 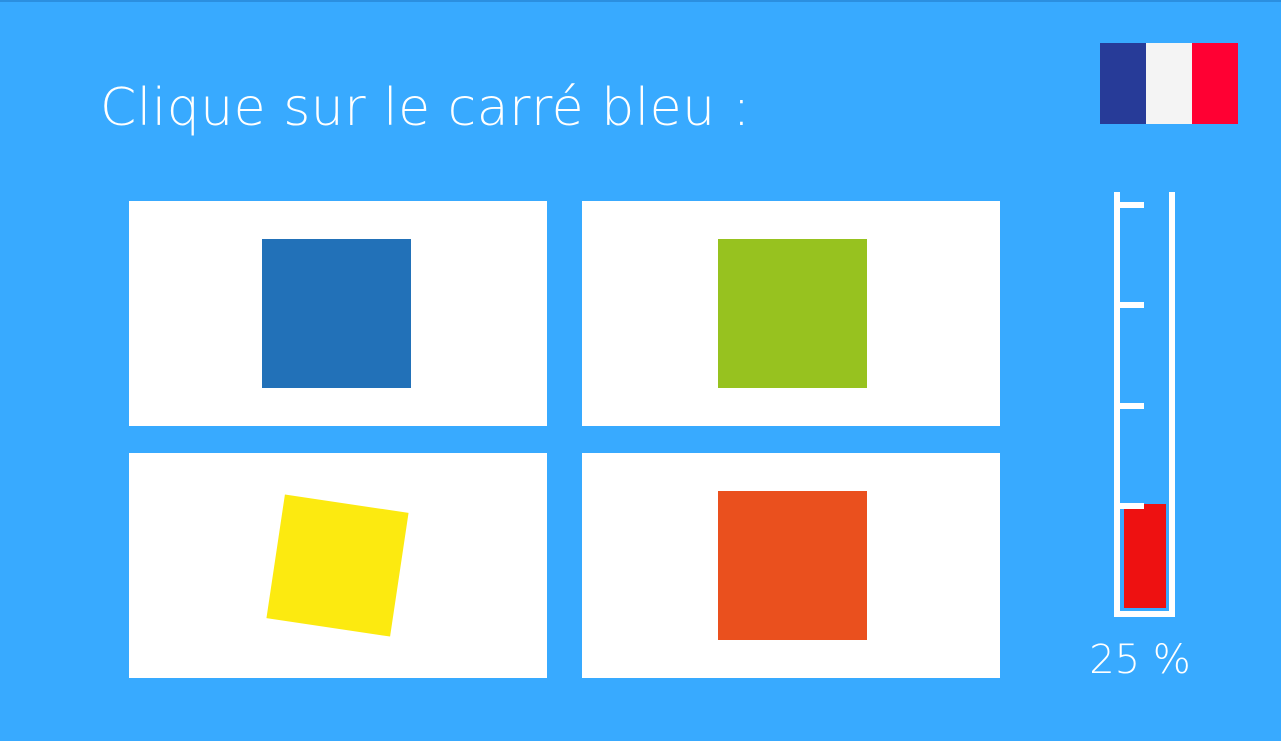 What do you see at coordinates (1123, 83) in the screenshot?
I see `flag-stripe-blue` at bounding box center [1123, 83].